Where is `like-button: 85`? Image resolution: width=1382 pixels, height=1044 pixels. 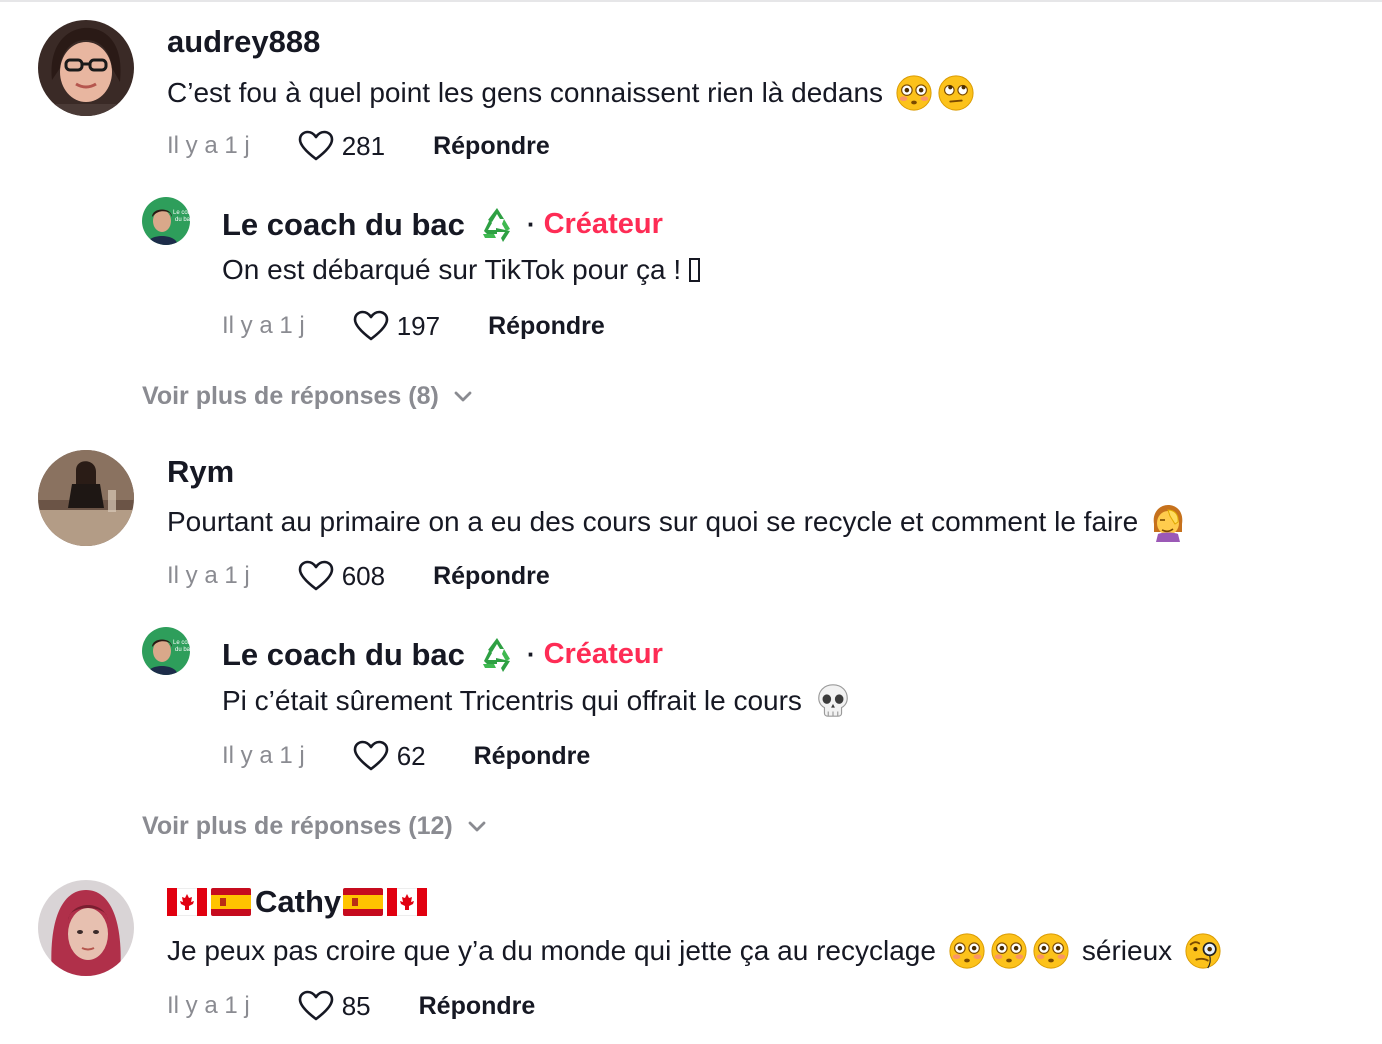 like-button: 85 is located at coordinates (334, 1006).